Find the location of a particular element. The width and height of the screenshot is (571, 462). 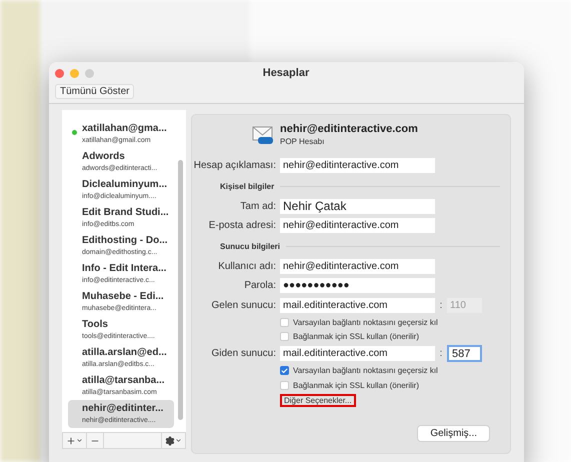

plus-icon is located at coordinates (71, 441).